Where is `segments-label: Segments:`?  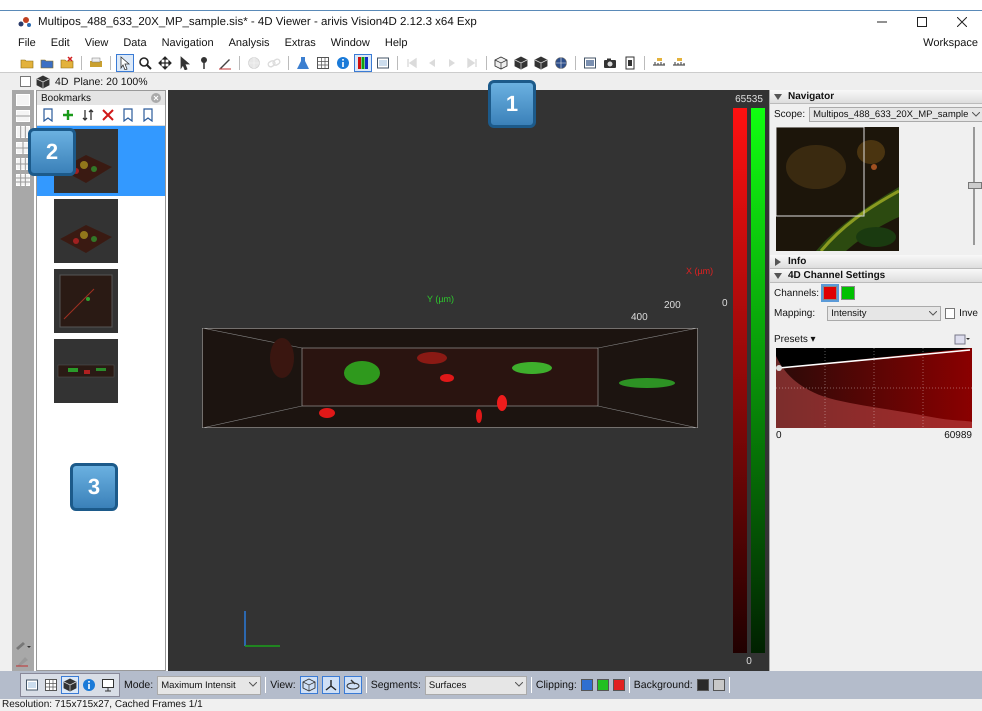 segments-label: Segments: is located at coordinates (395, 685).